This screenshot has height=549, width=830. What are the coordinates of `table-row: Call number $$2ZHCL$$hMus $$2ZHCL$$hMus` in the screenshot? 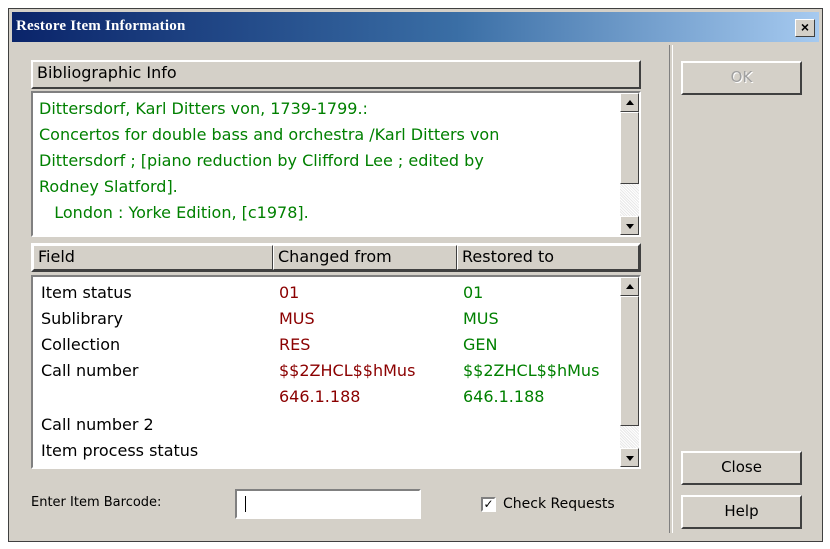 It's located at (326, 374).